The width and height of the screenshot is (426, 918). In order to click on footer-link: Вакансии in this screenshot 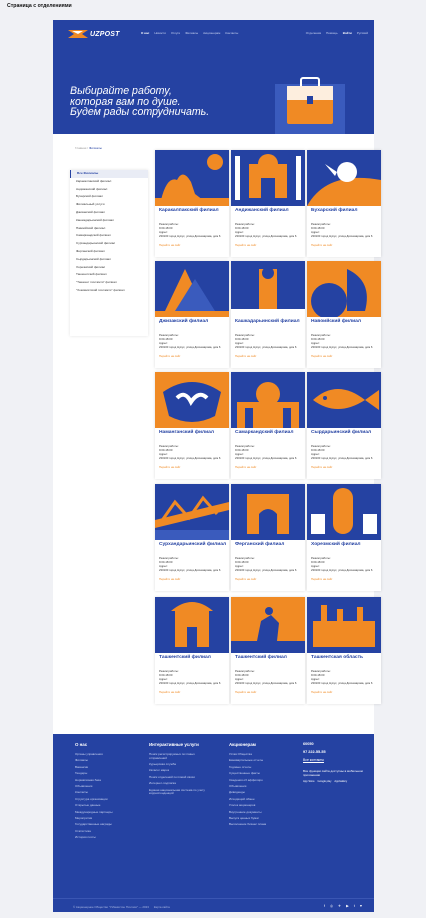, I will do `click(105, 767)`.